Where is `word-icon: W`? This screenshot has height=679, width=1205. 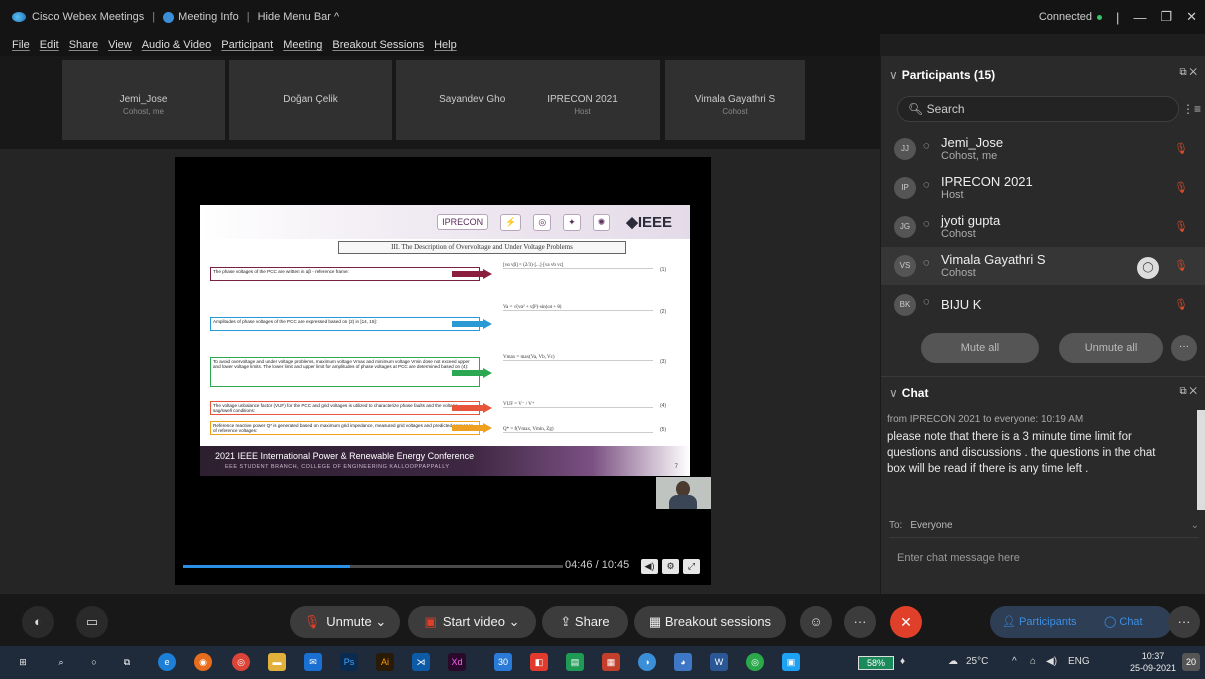 word-icon: W is located at coordinates (719, 662).